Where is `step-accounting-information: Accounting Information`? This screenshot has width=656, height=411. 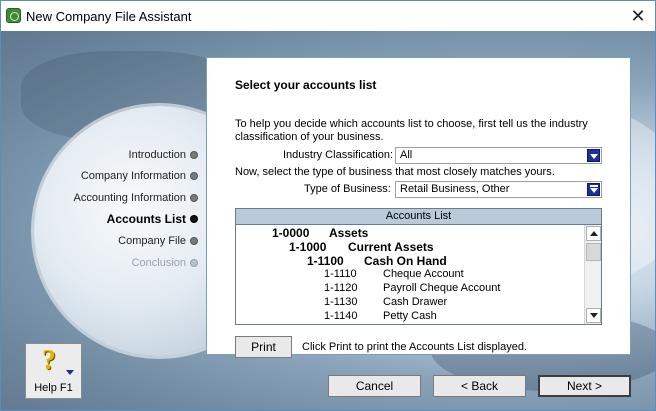
step-accounting-information: Accounting Information is located at coordinates (135, 198).